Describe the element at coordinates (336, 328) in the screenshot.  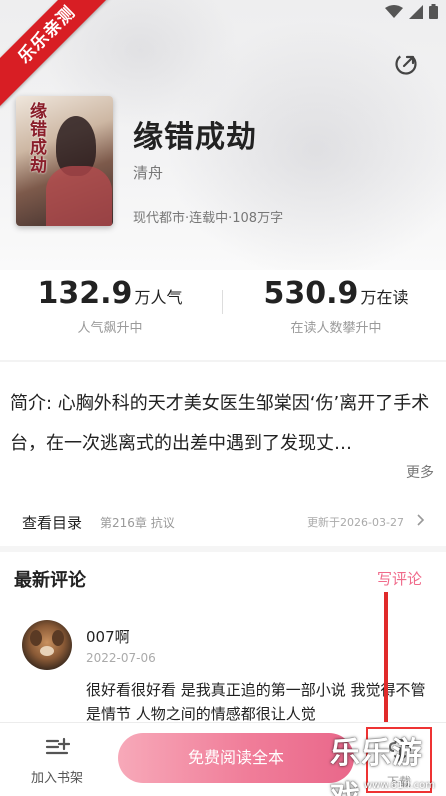
I see `reading-caption: 在读人数攀升中` at that location.